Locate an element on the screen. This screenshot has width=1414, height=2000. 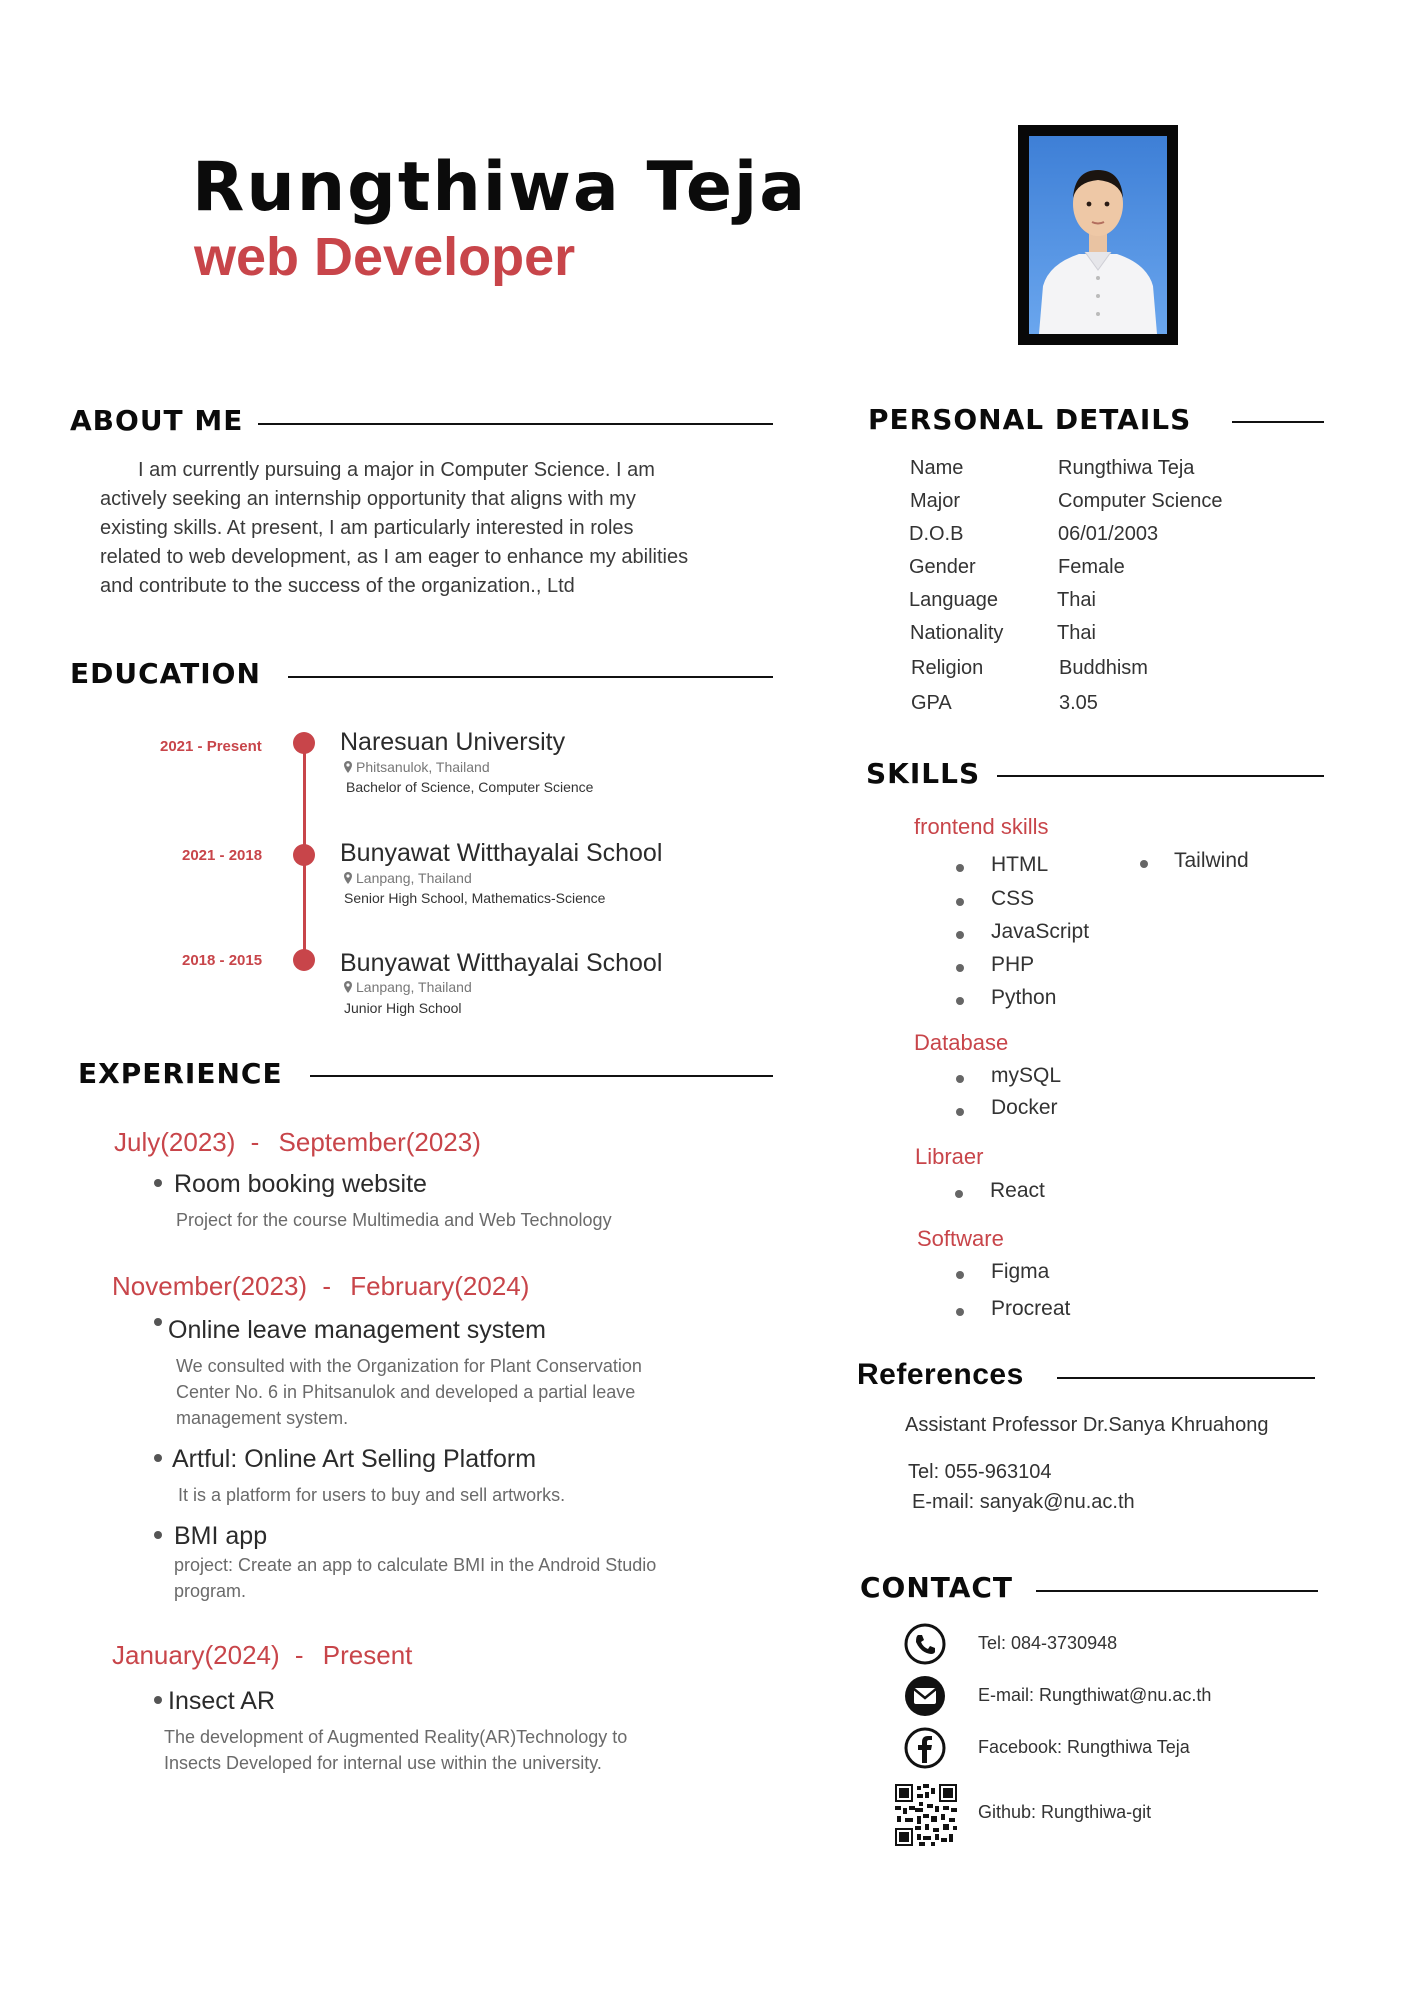
skill-item: PHP is located at coordinates (1013, 964).